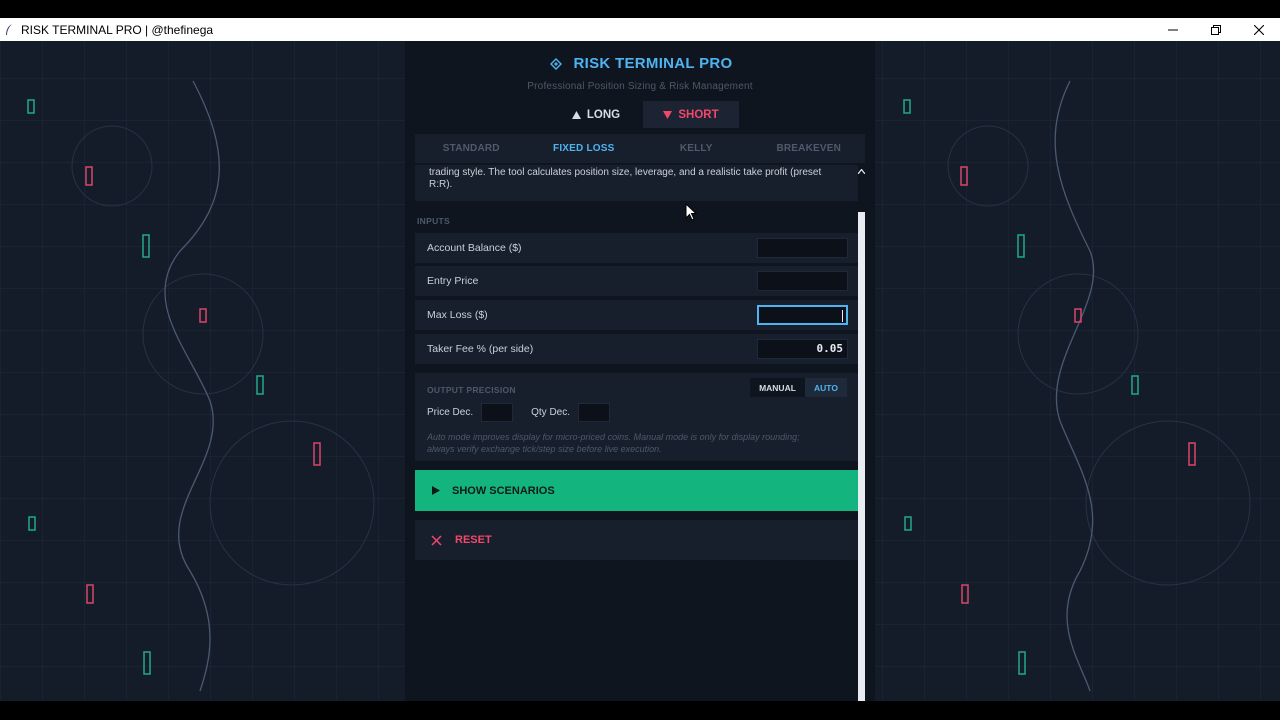  I want to click on taker-fee-label: Taker Fee % (per side), so click(480, 349).